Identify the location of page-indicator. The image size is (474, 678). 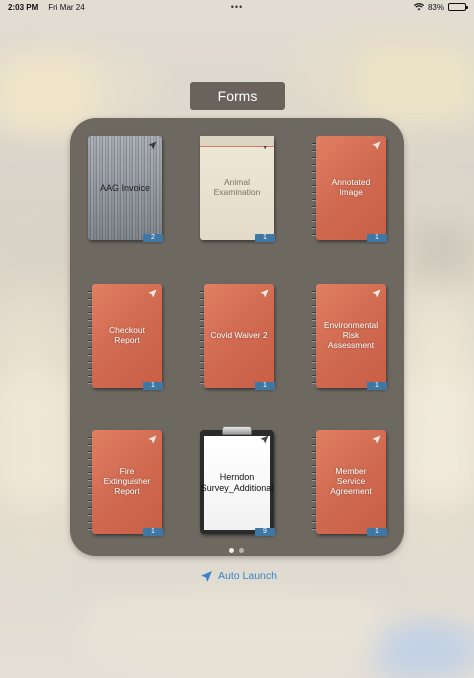
(236, 550).